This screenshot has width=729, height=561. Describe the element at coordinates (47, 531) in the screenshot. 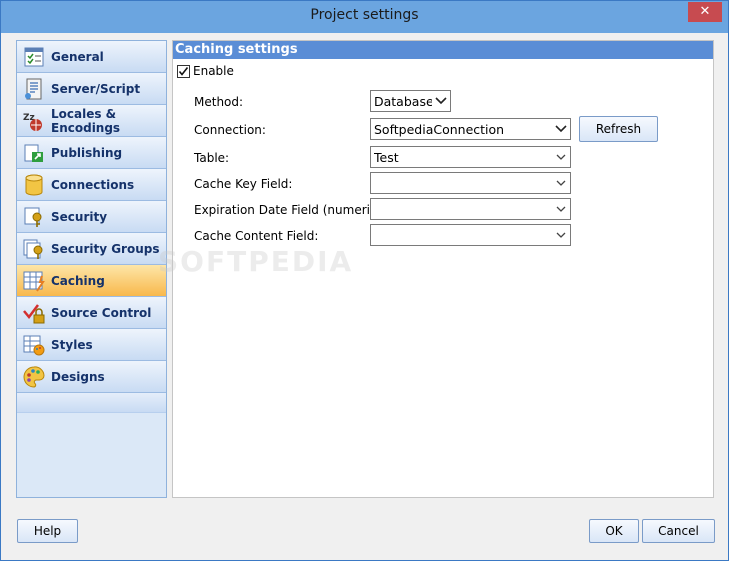

I see `help-button: Help` at that location.